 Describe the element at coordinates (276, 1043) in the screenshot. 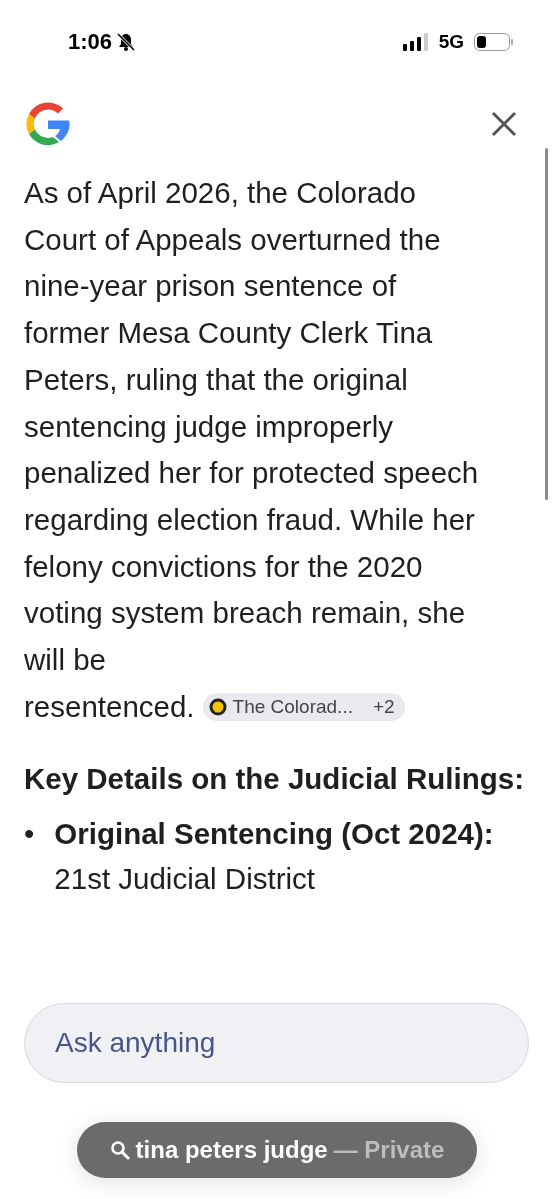

I see `ask-field: Ask anything` at that location.